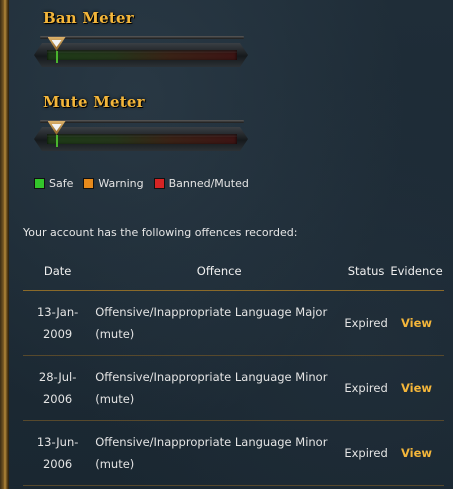 Image resolution: width=453 pixels, height=489 pixels. What do you see at coordinates (159, 183) in the screenshot?
I see `banned-swatch-icon` at bounding box center [159, 183].